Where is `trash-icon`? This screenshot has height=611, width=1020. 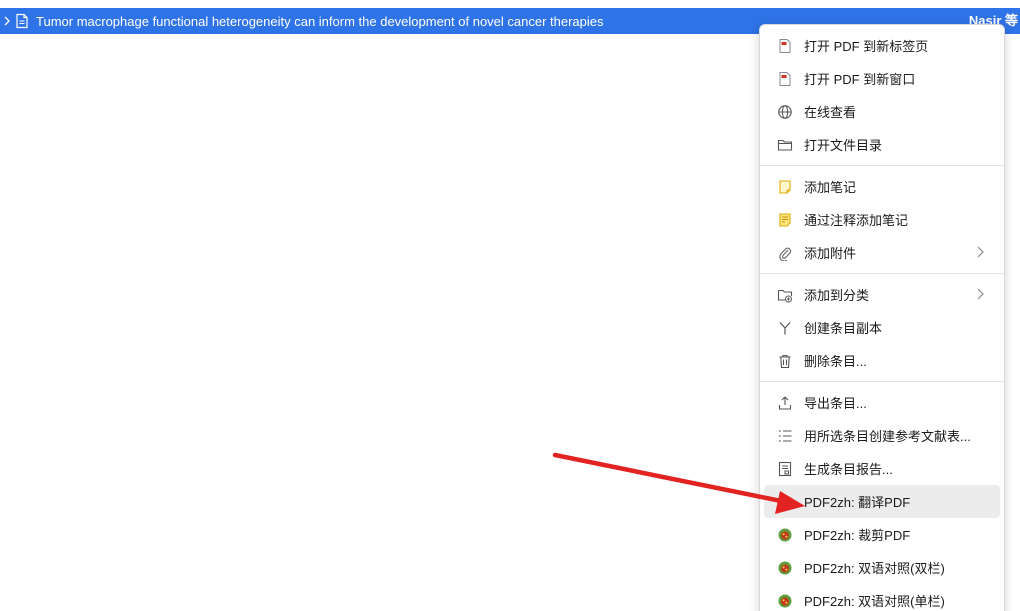 trash-icon is located at coordinates (785, 361).